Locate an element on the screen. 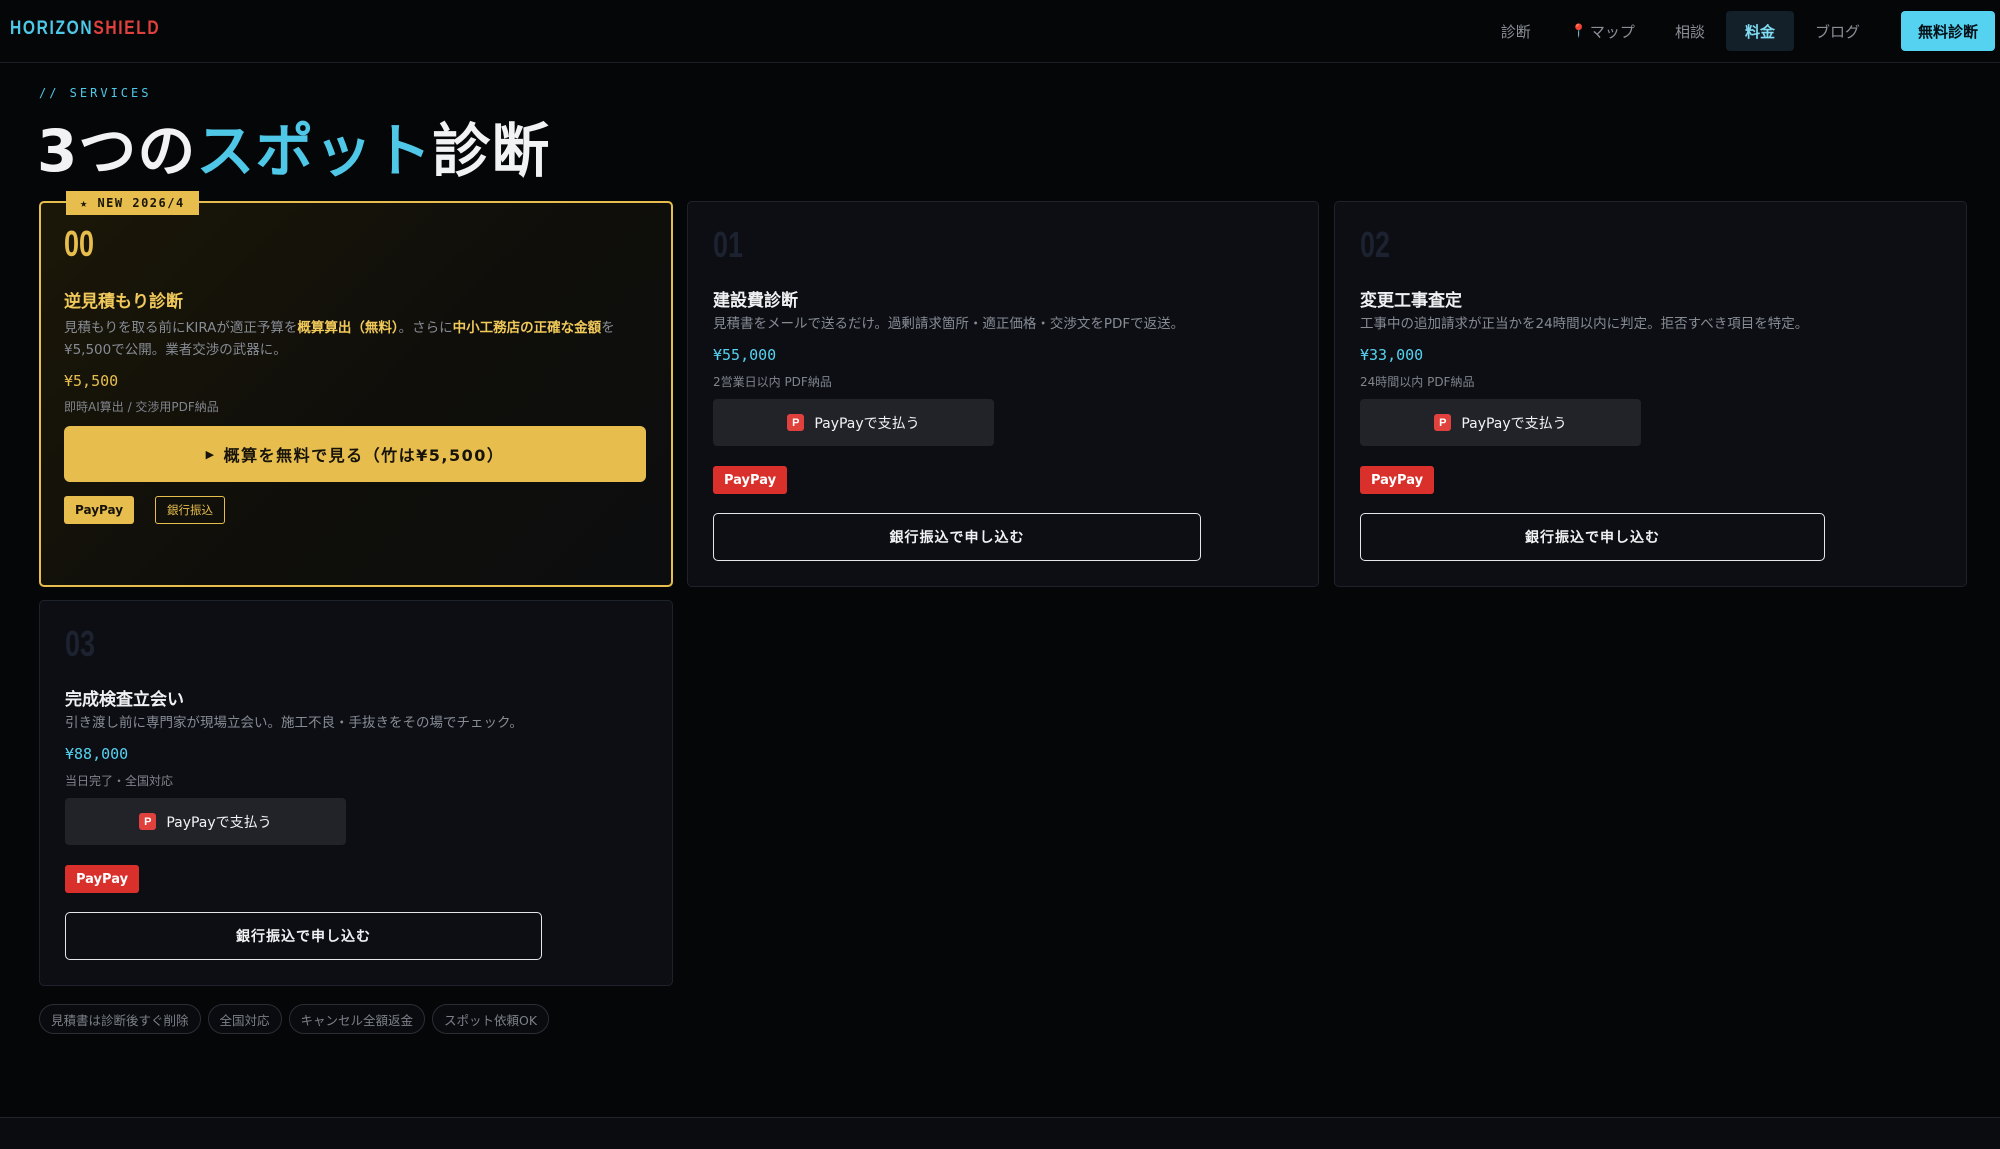 The height and width of the screenshot is (1149, 2000). card-title: 建設費診断 is located at coordinates (755, 301).